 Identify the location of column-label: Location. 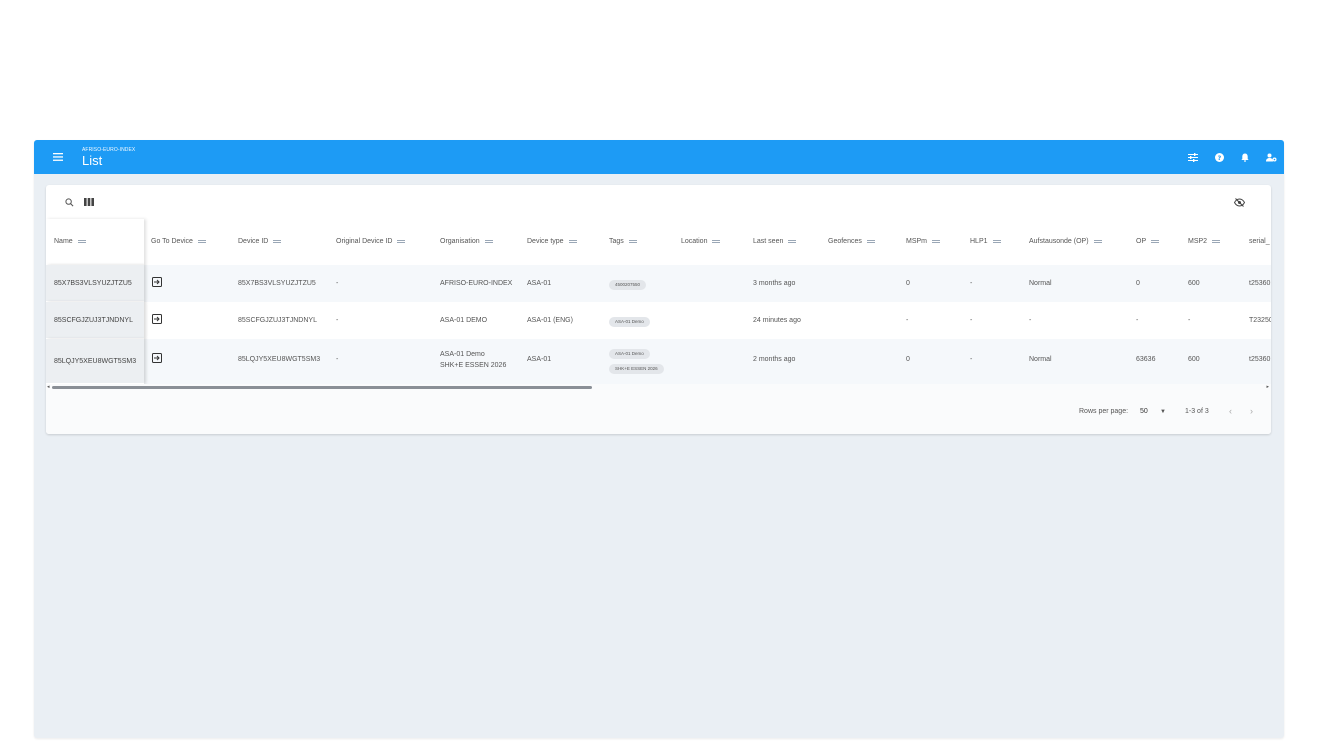
(694, 241).